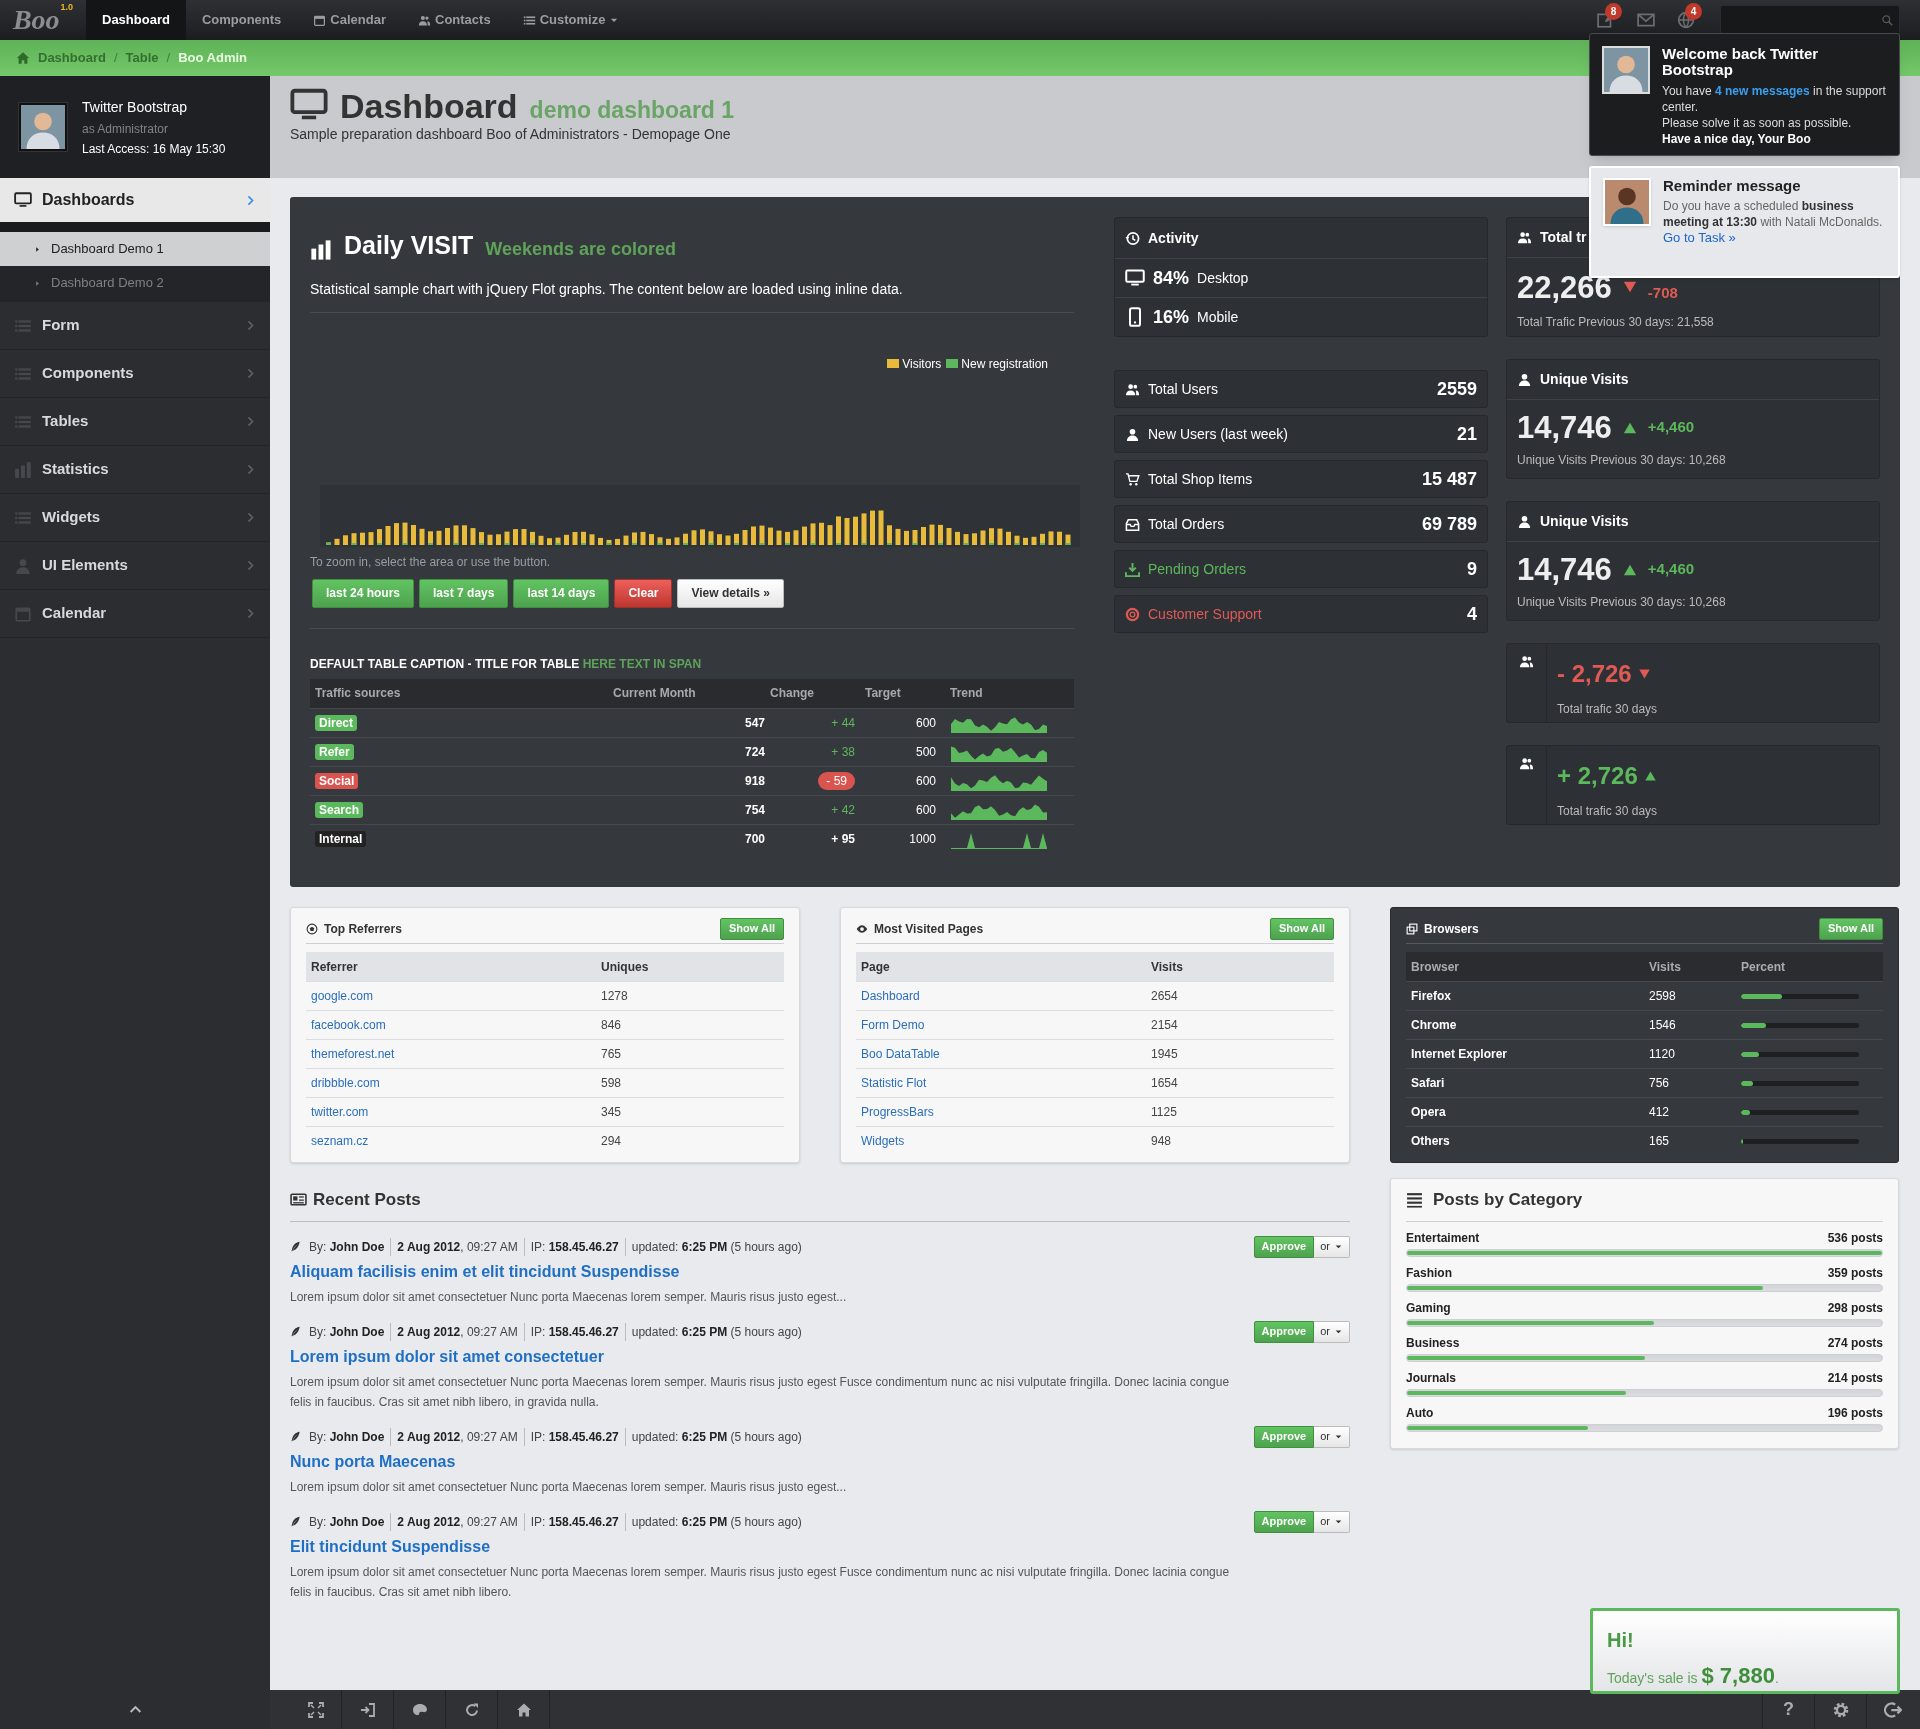 The width and height of the screenshot is (1920, 1729). I want to click on login-icon, so click(367, 1709).